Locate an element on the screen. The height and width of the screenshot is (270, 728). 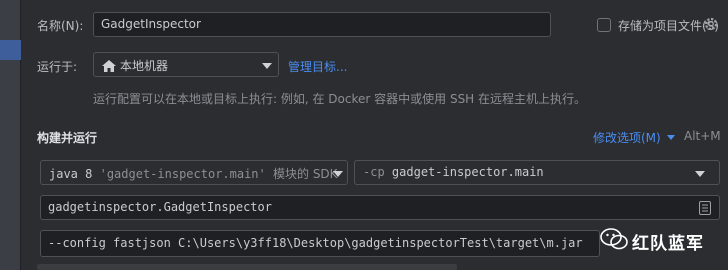
name-input-value: GadgetInspector is located at coordinates (151, 24).